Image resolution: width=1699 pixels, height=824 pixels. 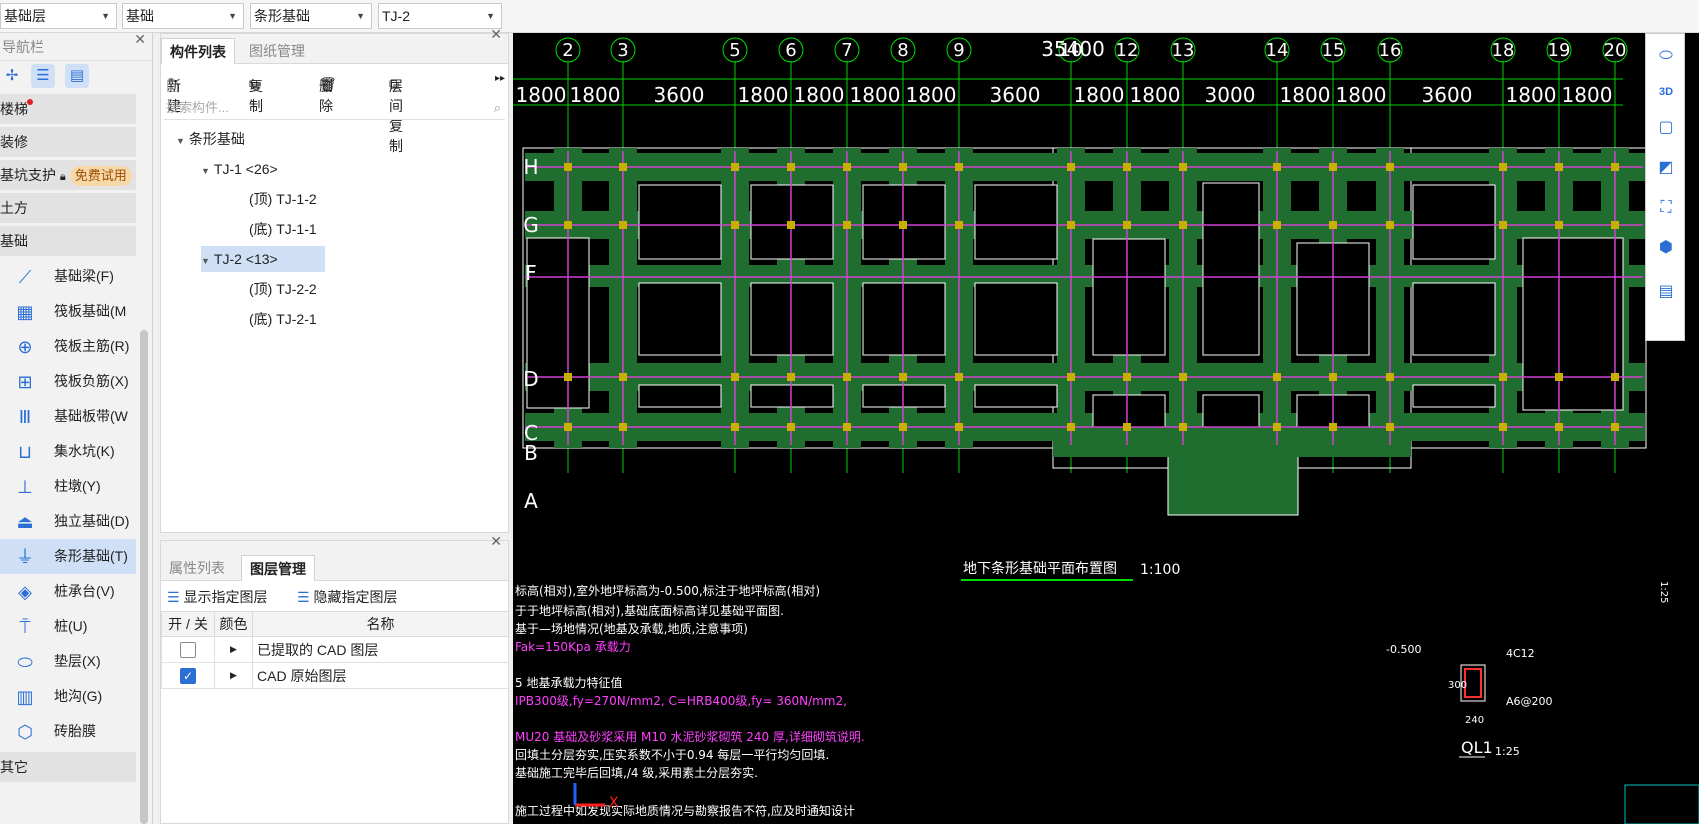 What do you see at coordinates (1040, 568) in the screenshot?
I see `plan-title: 地下条形基础平面布置图` at bounding box center [1040, 568].